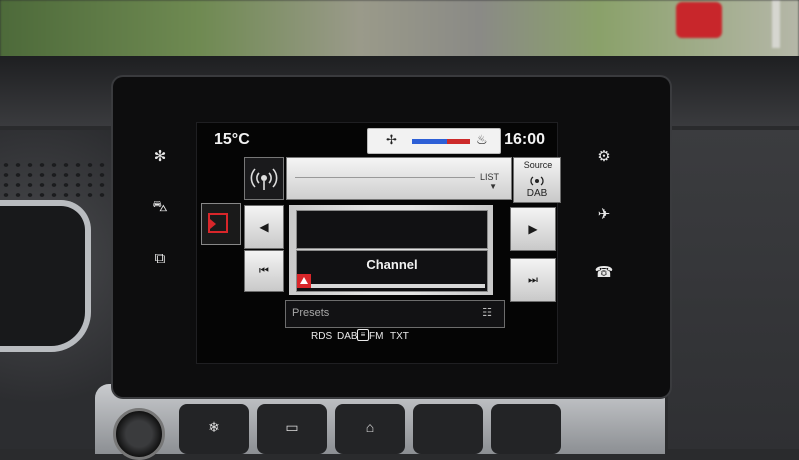  Describe the element at coordinates (214, 429) in the screenshot. I see `front-defrost-button: ❄` at that location.